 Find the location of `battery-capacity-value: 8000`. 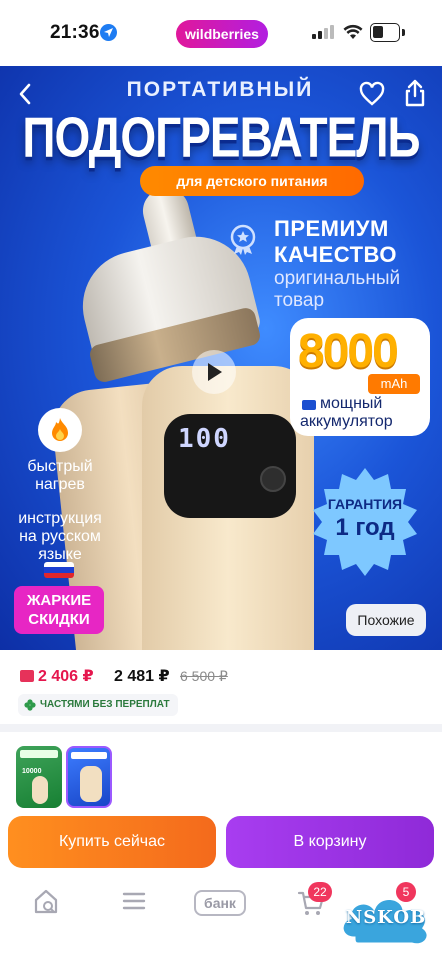

battery-capacity-value: 8000 is located at coordinates (348, 351).